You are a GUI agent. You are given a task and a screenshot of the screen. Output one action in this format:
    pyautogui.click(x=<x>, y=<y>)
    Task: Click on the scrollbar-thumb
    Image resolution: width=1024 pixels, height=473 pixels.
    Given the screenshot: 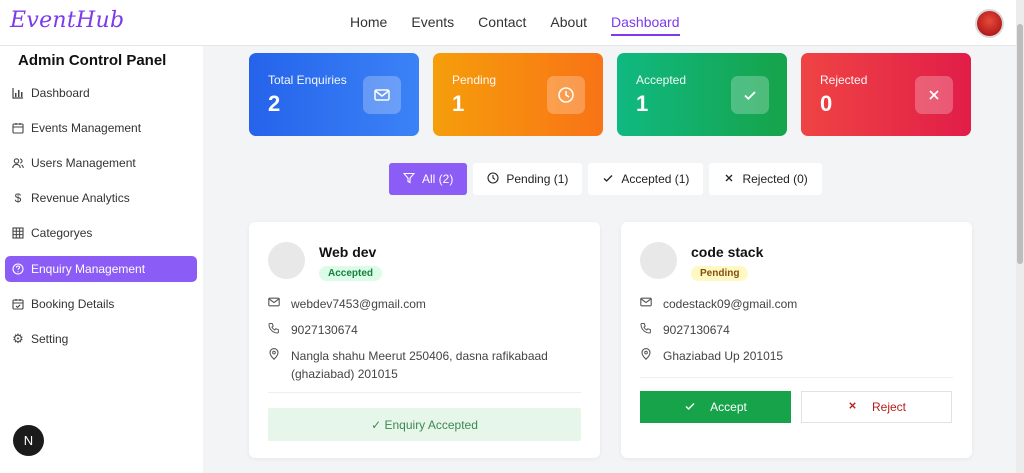 What is the action you would take?
    pyautogui.click(x=1020, y=144)
    